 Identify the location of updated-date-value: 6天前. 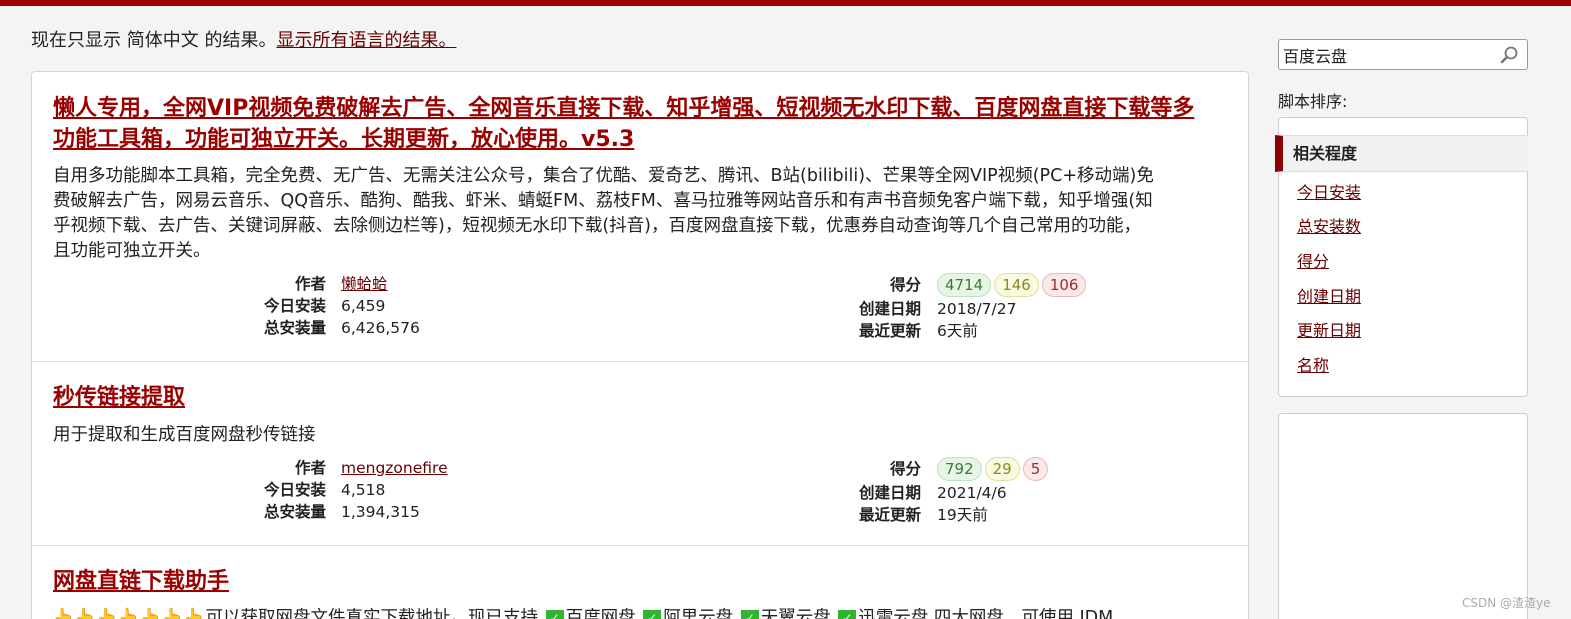
(957, 331).